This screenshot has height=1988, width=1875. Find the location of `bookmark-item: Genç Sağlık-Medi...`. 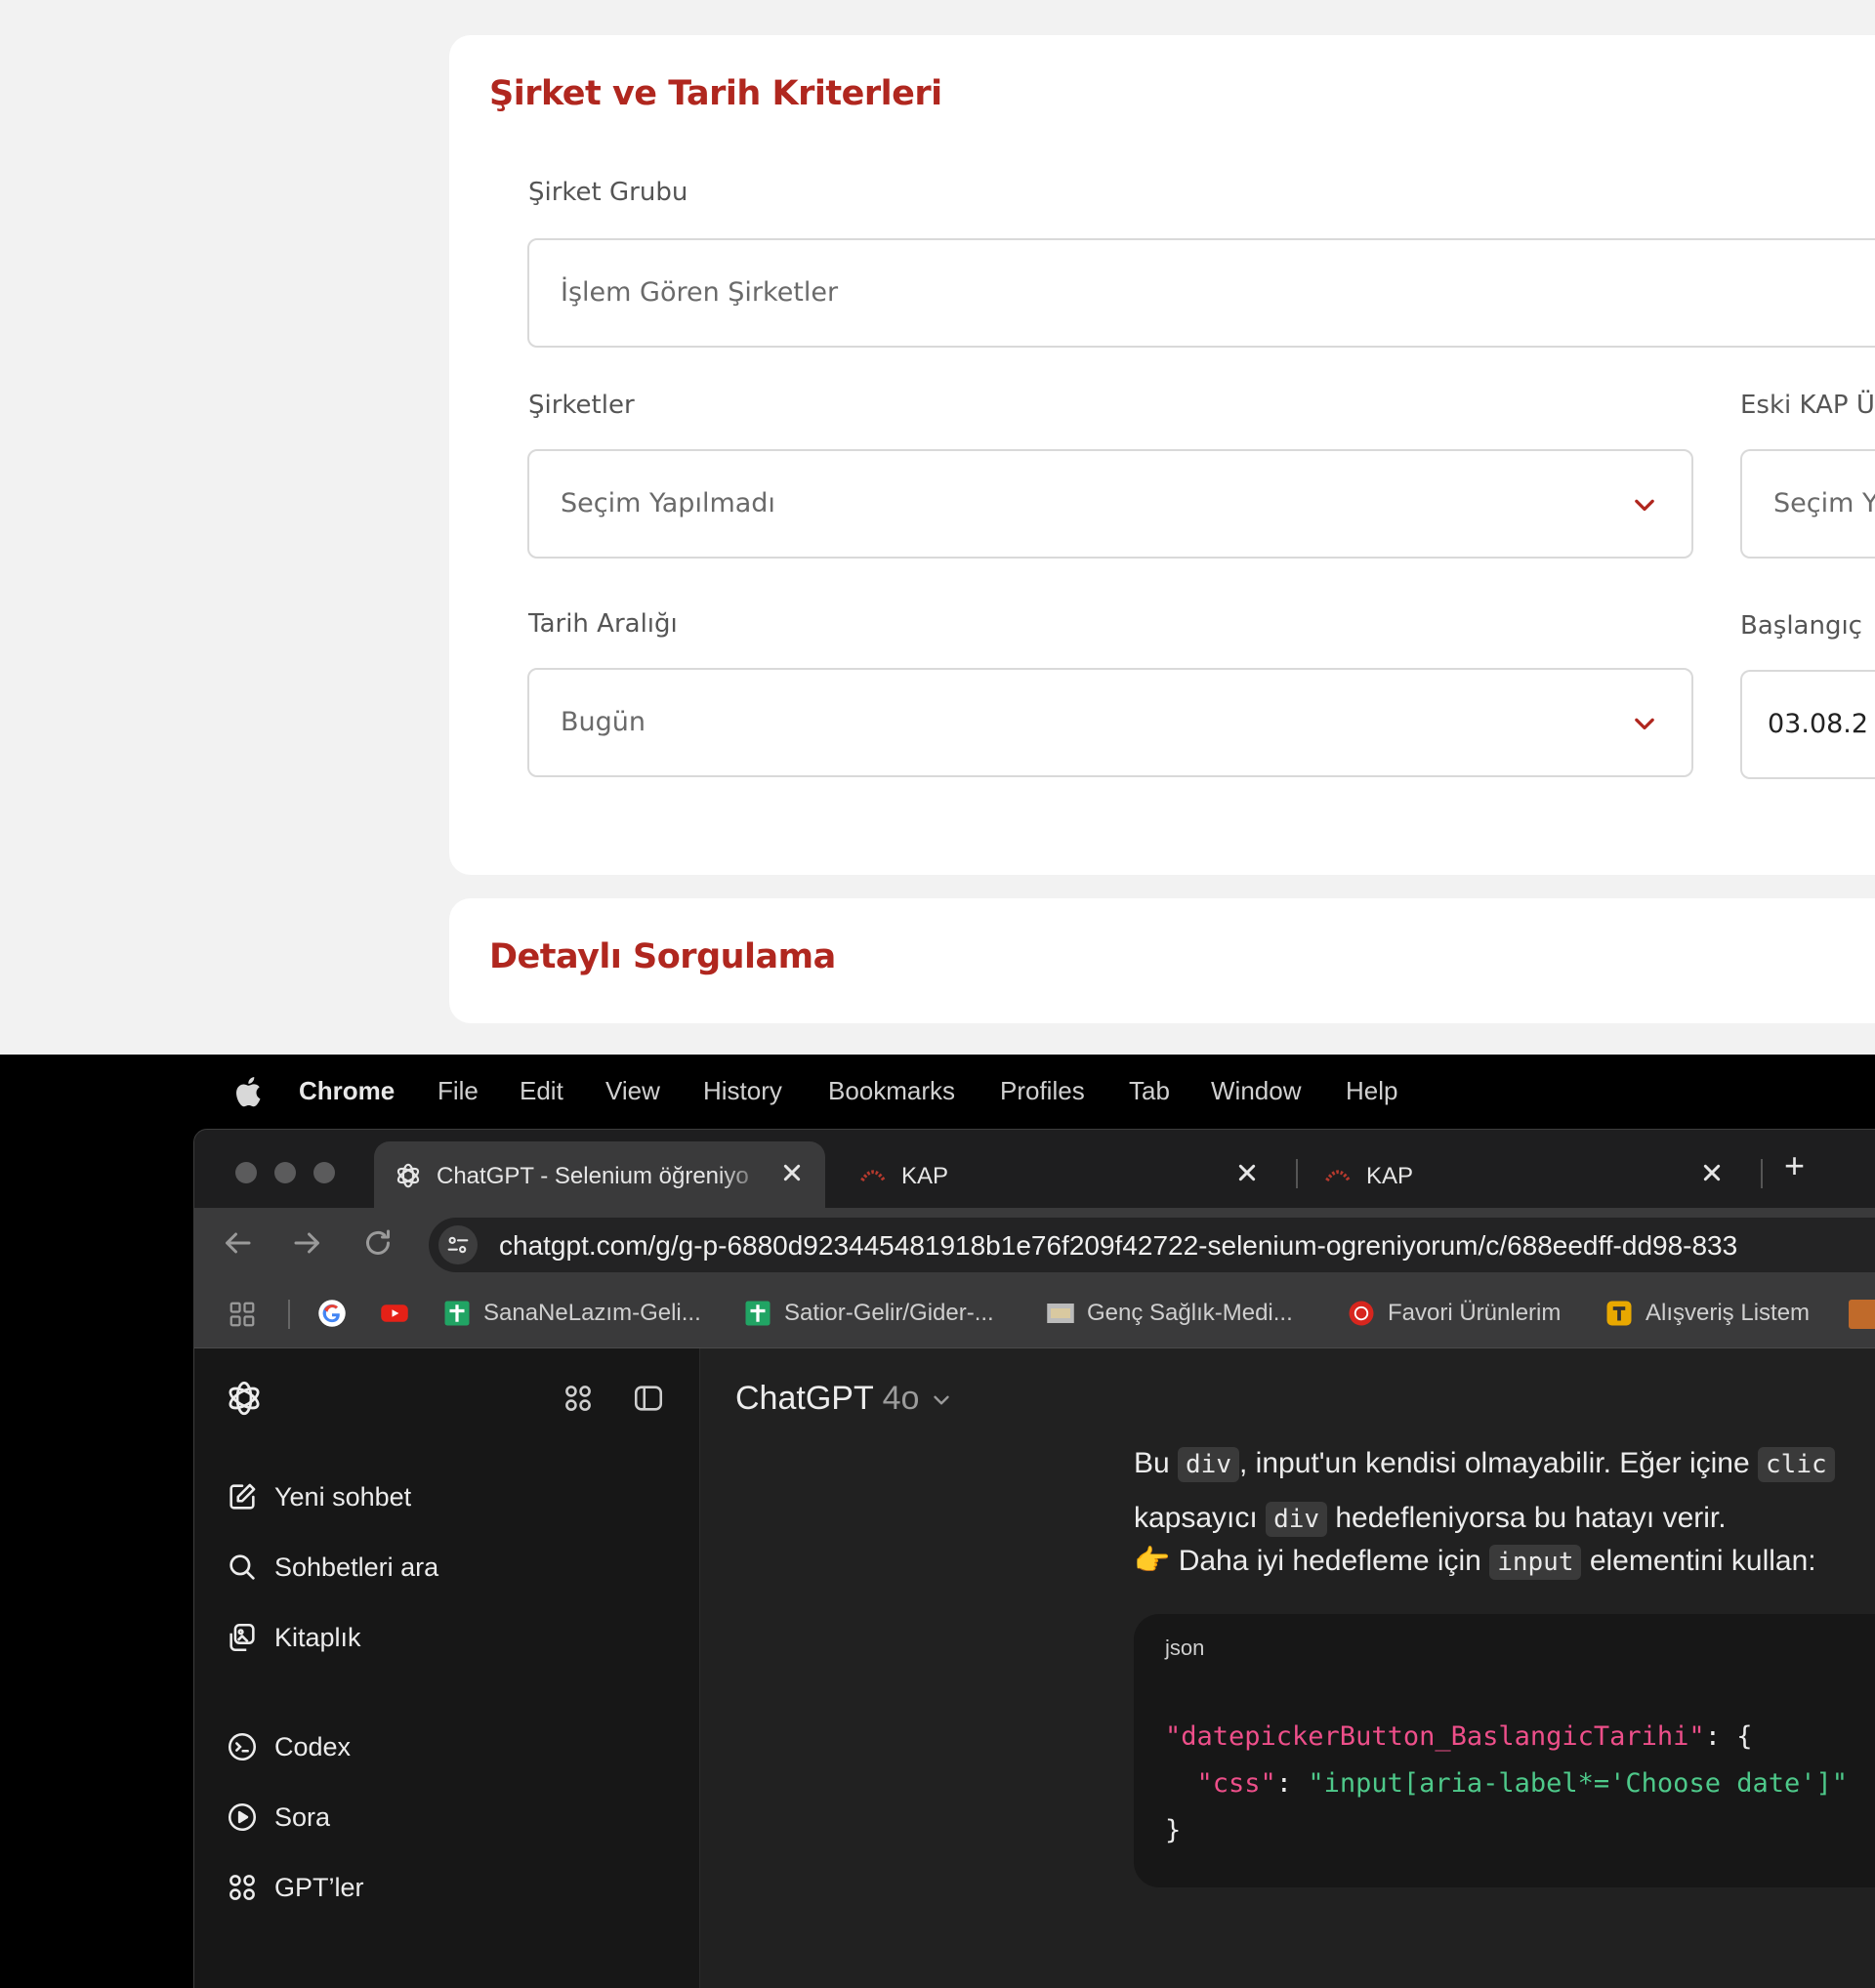

bookmark-item: Genç Sağlık-Medi... is located at coordinates (1169, 1313).